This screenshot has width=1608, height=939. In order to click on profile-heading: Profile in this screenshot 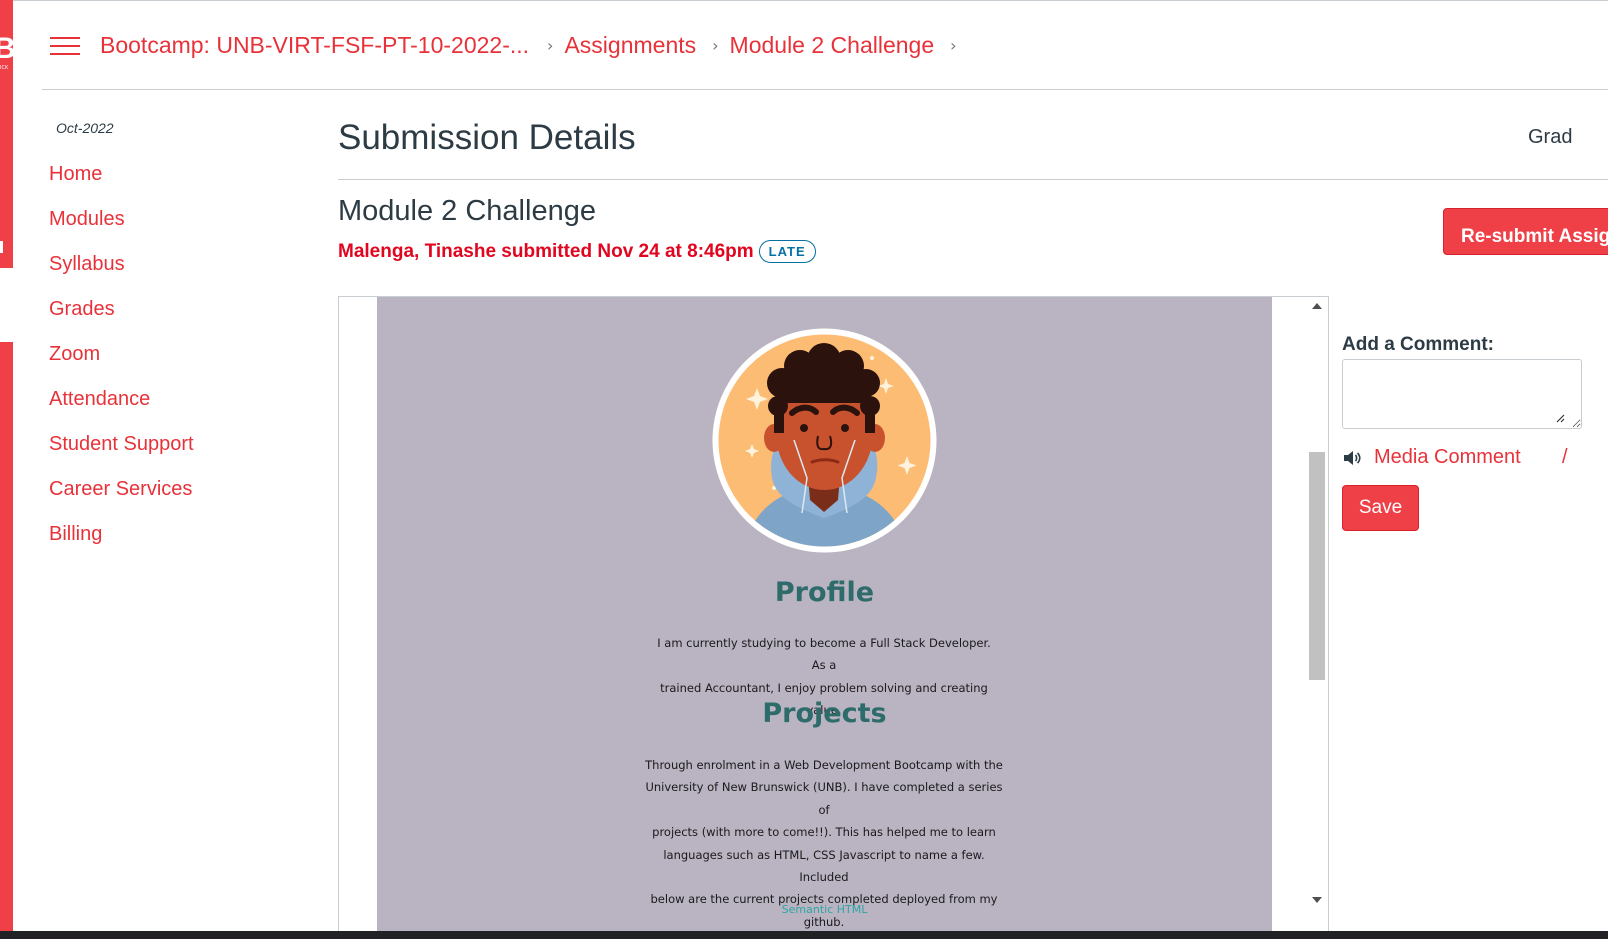, I will do `click(824, 592)`.